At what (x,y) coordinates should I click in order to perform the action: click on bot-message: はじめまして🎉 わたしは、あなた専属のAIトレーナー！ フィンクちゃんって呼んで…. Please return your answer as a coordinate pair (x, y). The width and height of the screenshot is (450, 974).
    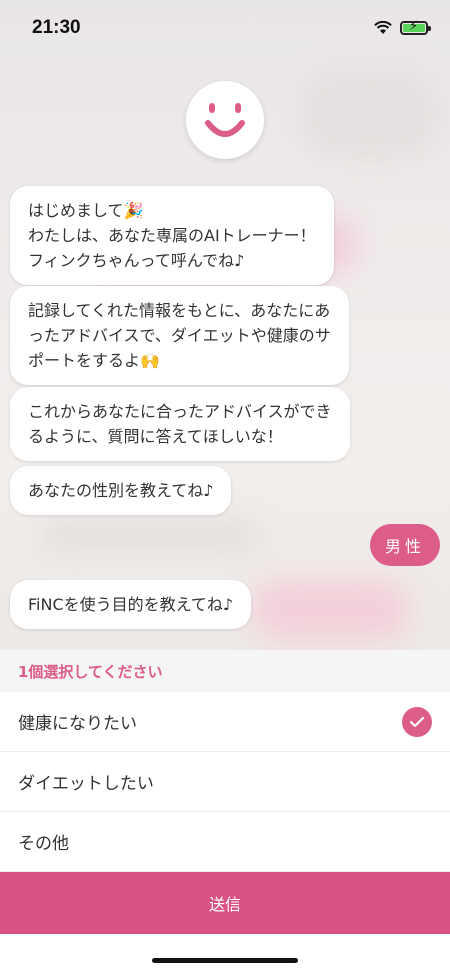
    Looking at the image, I should click on (172, 235).